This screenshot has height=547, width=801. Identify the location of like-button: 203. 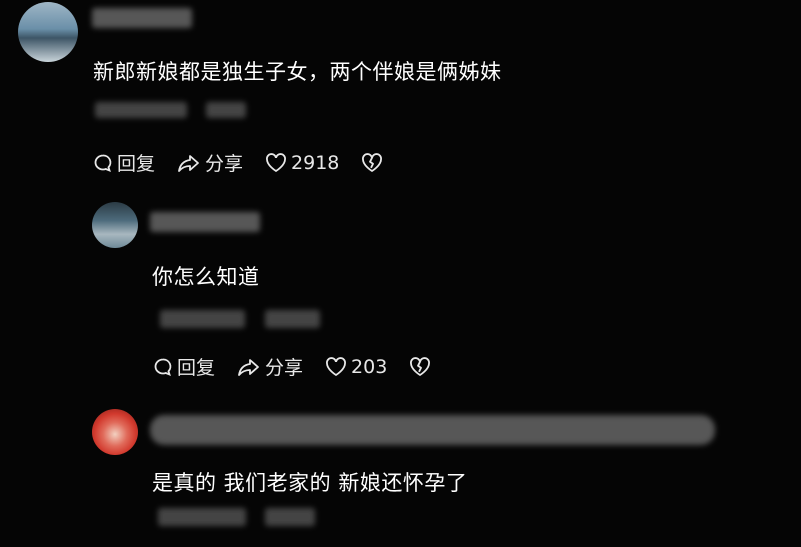
(356, 367).